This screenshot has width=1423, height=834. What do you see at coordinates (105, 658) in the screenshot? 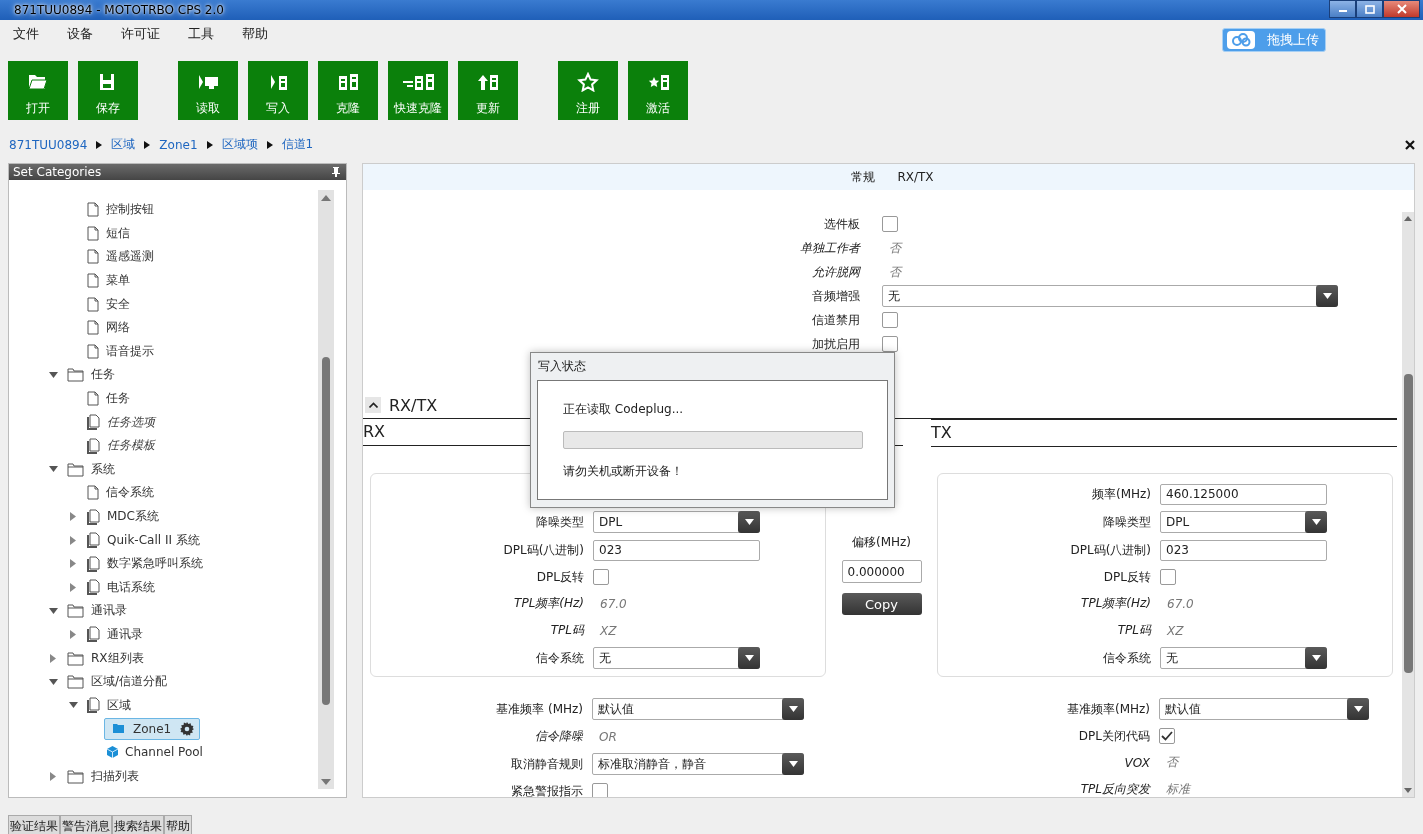
I see `tree-item: RX组列表` at bounding box center [105, 658].